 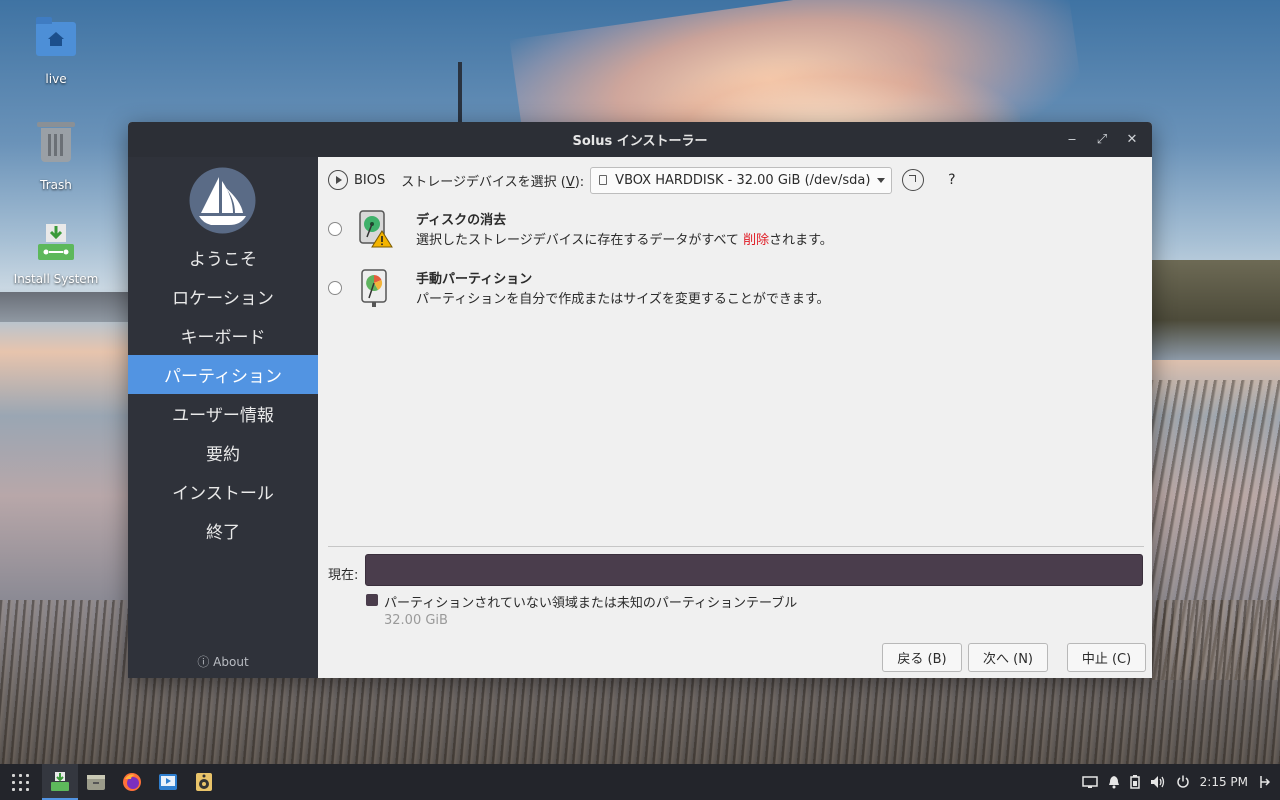 I want to click on erase-disk-radio, so click(x=335, y=229).